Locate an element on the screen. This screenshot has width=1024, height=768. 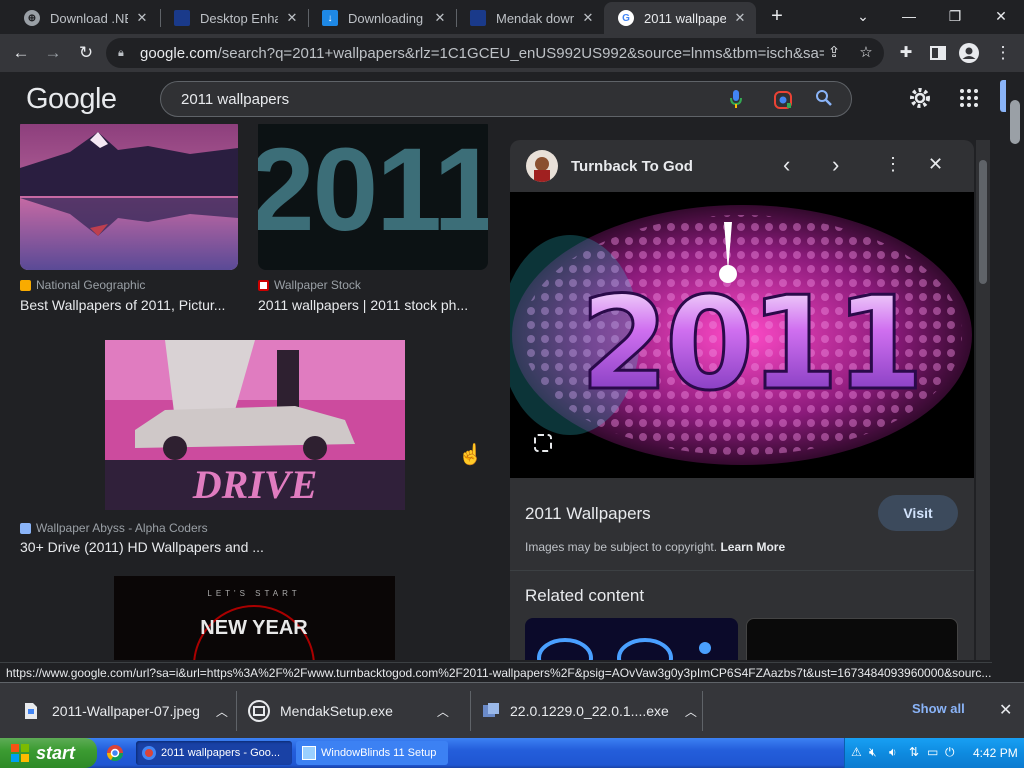
minimize-button: — is located at coordinates (909, 16).